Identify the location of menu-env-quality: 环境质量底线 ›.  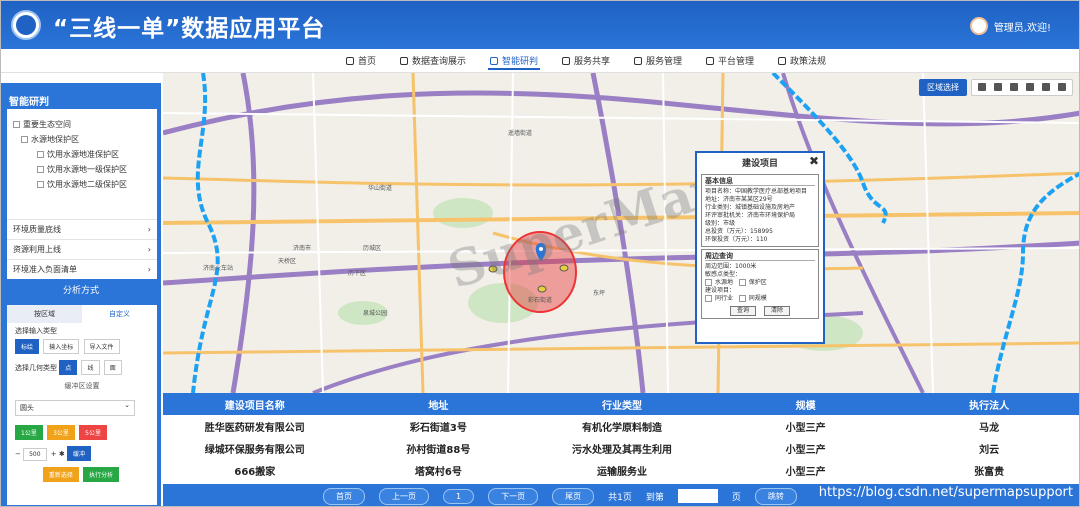
(82, 229).